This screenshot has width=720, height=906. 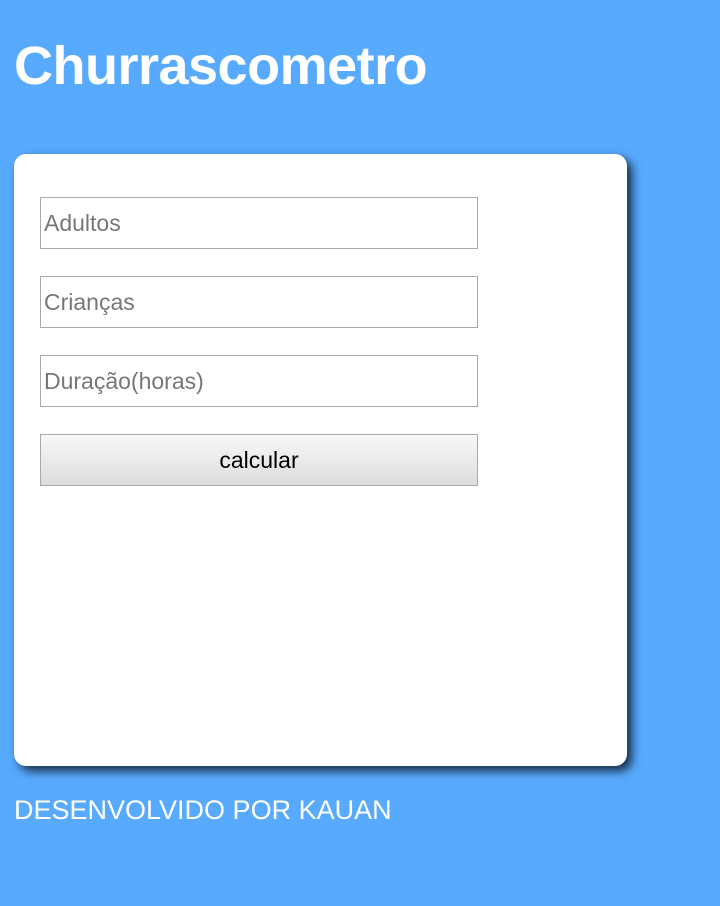 What do you see at coordinates (203, 810) in the screenshot?
I see `footer-credit: DESENVOLVIDO POR KAUAN` at bounding box center [203, 810].